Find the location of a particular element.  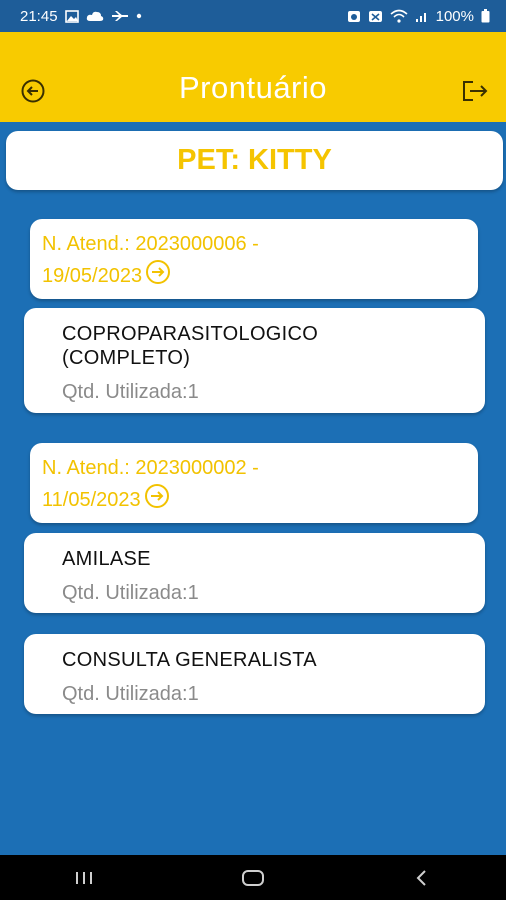

record-header-1: N. Atend.: 2023000006 - 19/05/2023 is located at coordinates (254, 259).